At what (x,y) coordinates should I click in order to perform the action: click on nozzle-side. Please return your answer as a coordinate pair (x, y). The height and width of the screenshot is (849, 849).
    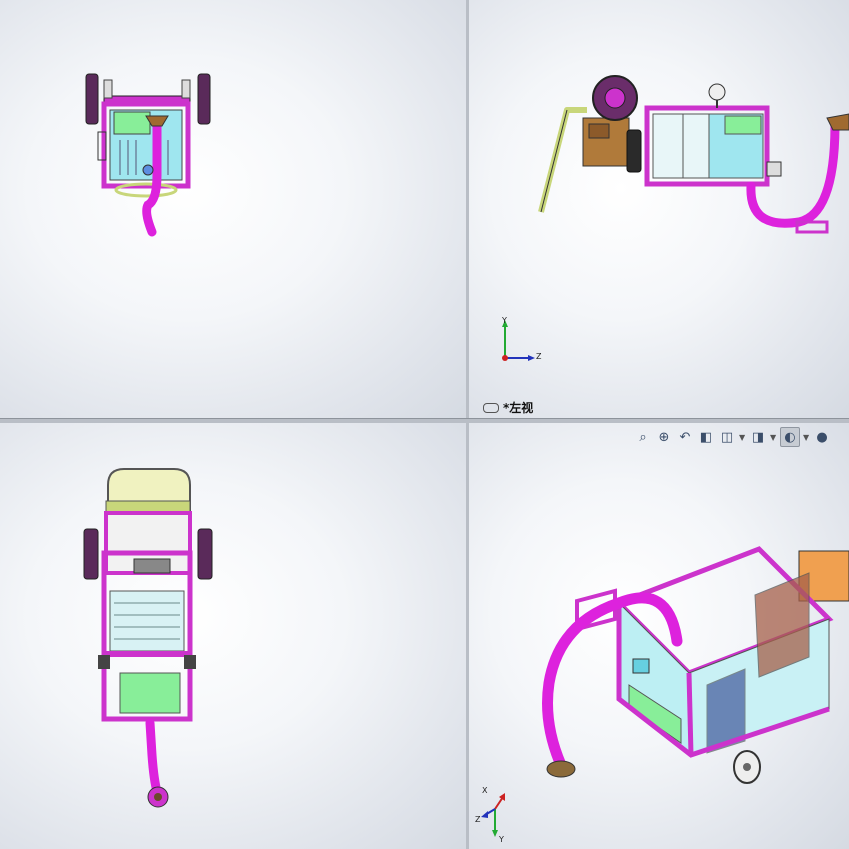
    Looking at the image, I should click on (837, 122).